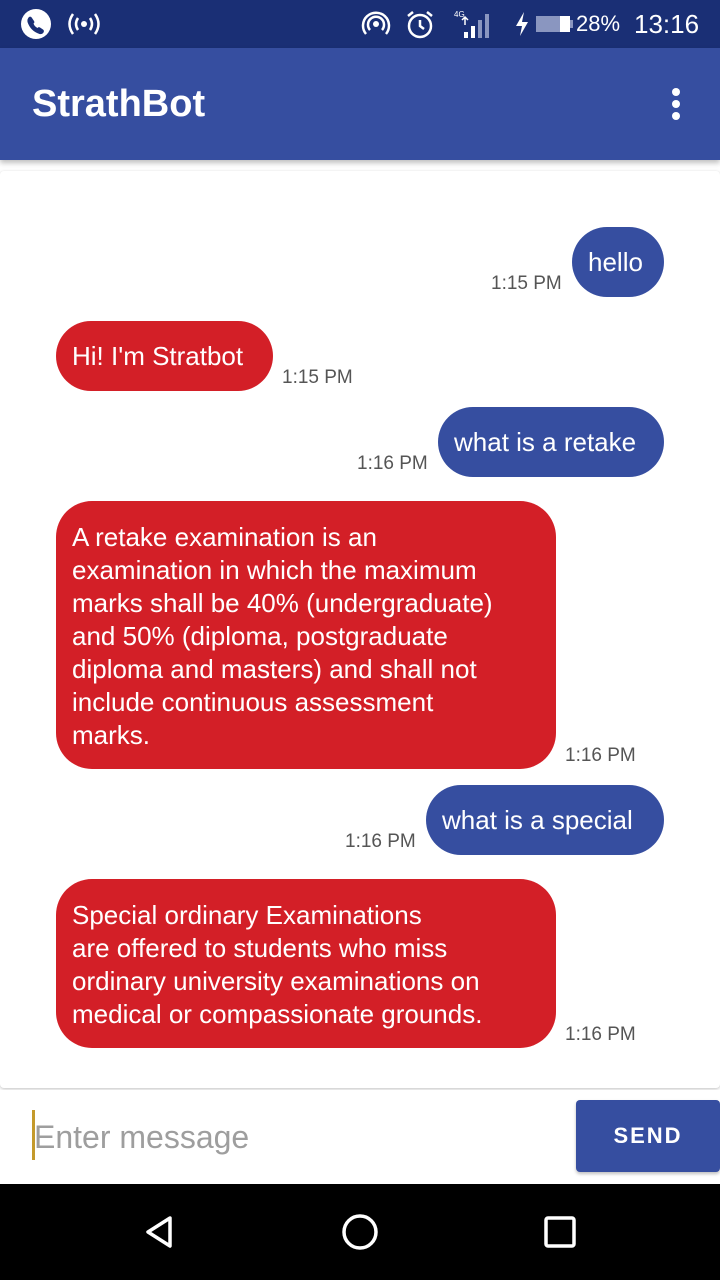 Image resolution: width=720 pixels, height=1280 pixels. What do you see at coordinates (560, 1232) in the screenshot?
I see `recents-icon` at bounding box center [560, 1232].